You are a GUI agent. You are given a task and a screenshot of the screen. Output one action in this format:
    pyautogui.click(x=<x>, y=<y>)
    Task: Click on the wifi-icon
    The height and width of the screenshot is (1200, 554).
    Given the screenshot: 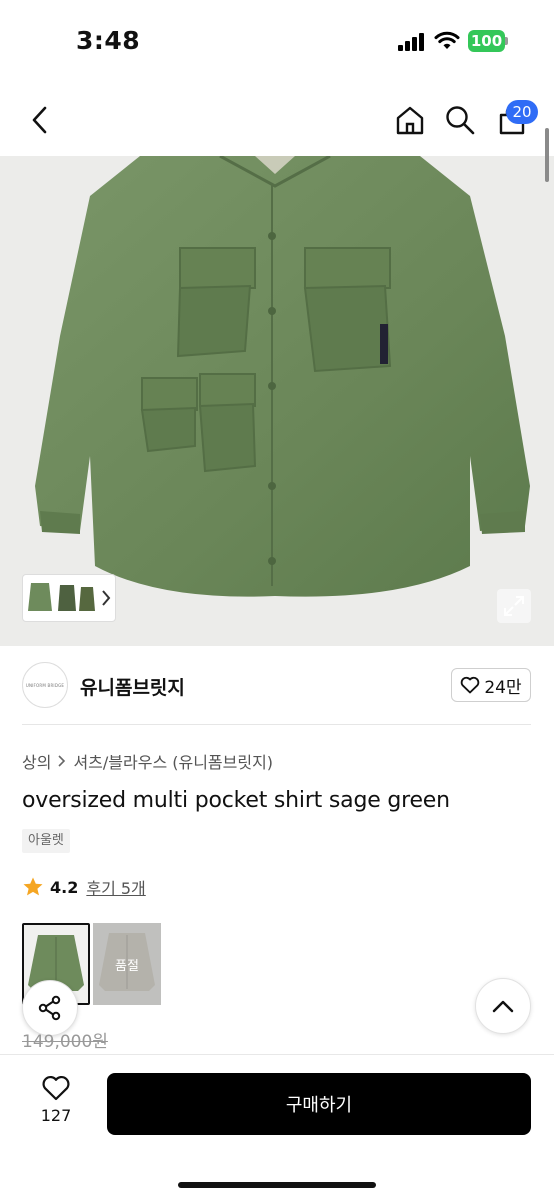 What is the action you would take?
    pyautogui.click(x=447, y=43)
    